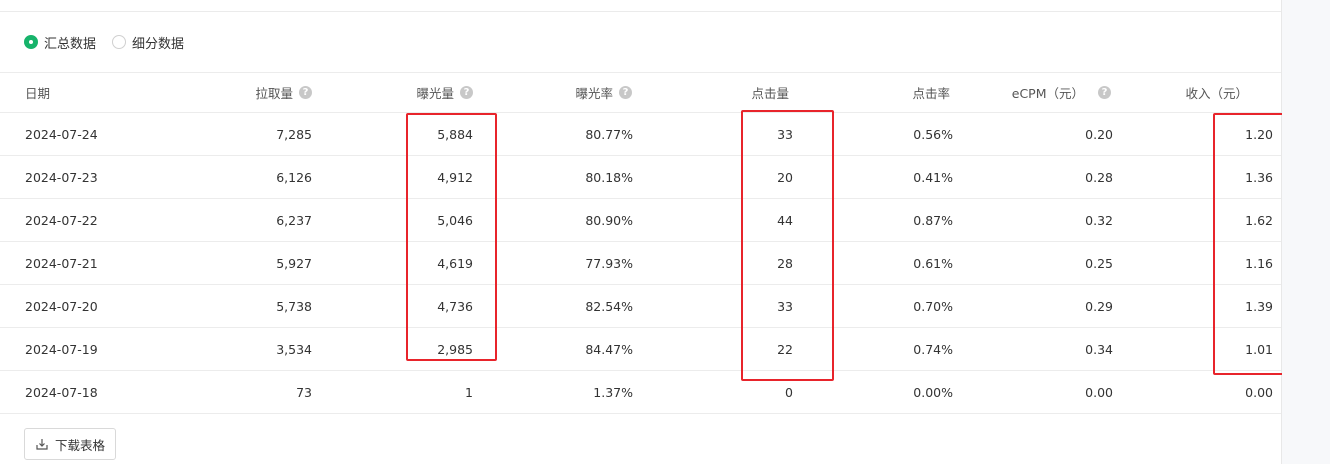 This screenshot has height=464, width=1330. I want to click on header-clicks: 点击量, so click(770, 93).